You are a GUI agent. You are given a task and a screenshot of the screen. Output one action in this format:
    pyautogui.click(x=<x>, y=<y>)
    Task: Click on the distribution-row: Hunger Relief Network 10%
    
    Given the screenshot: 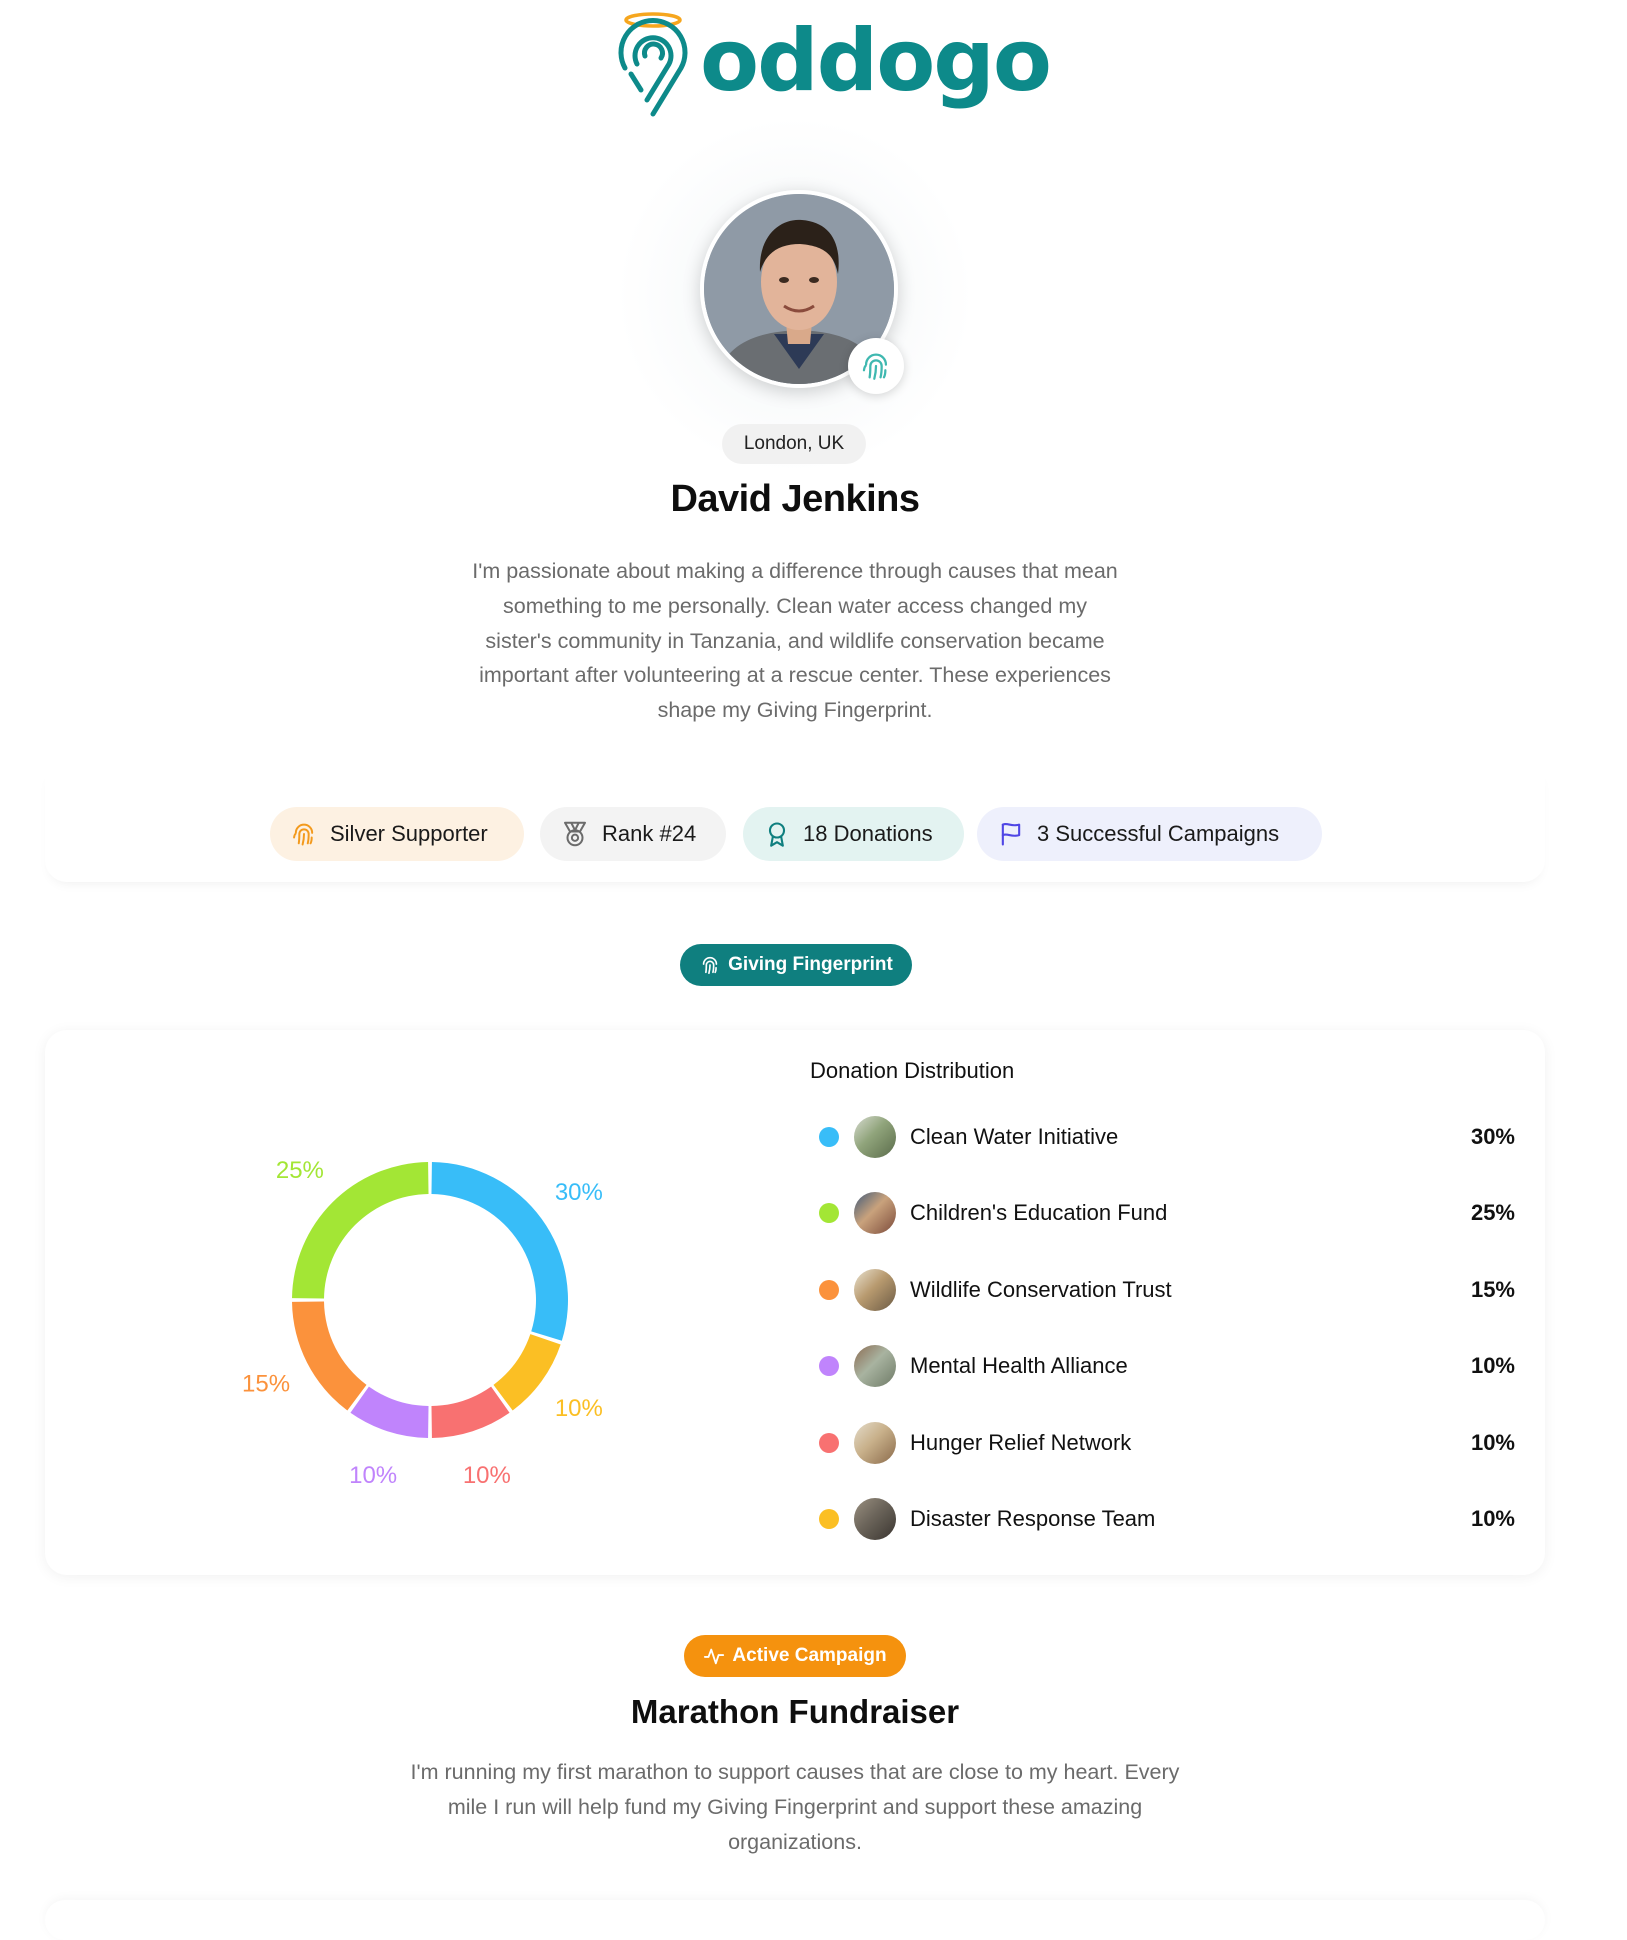 What is the action you would take?
    pyautogui.click(x=1162, y=1443)
    